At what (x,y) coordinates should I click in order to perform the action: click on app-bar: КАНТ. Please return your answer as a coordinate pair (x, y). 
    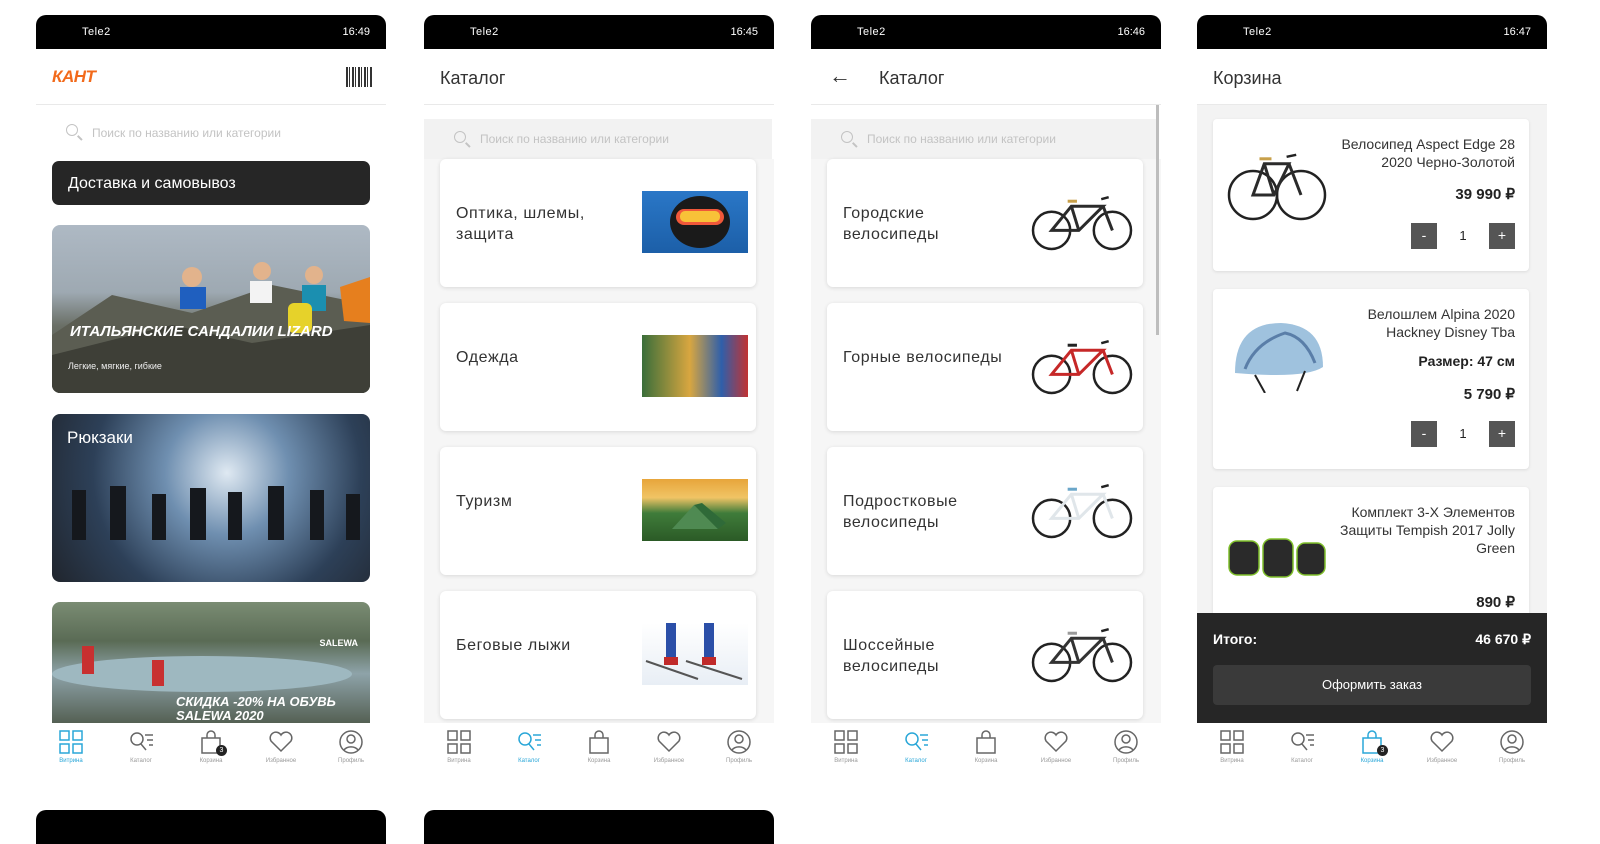
    Looking at the image, I should click on (211, 77).